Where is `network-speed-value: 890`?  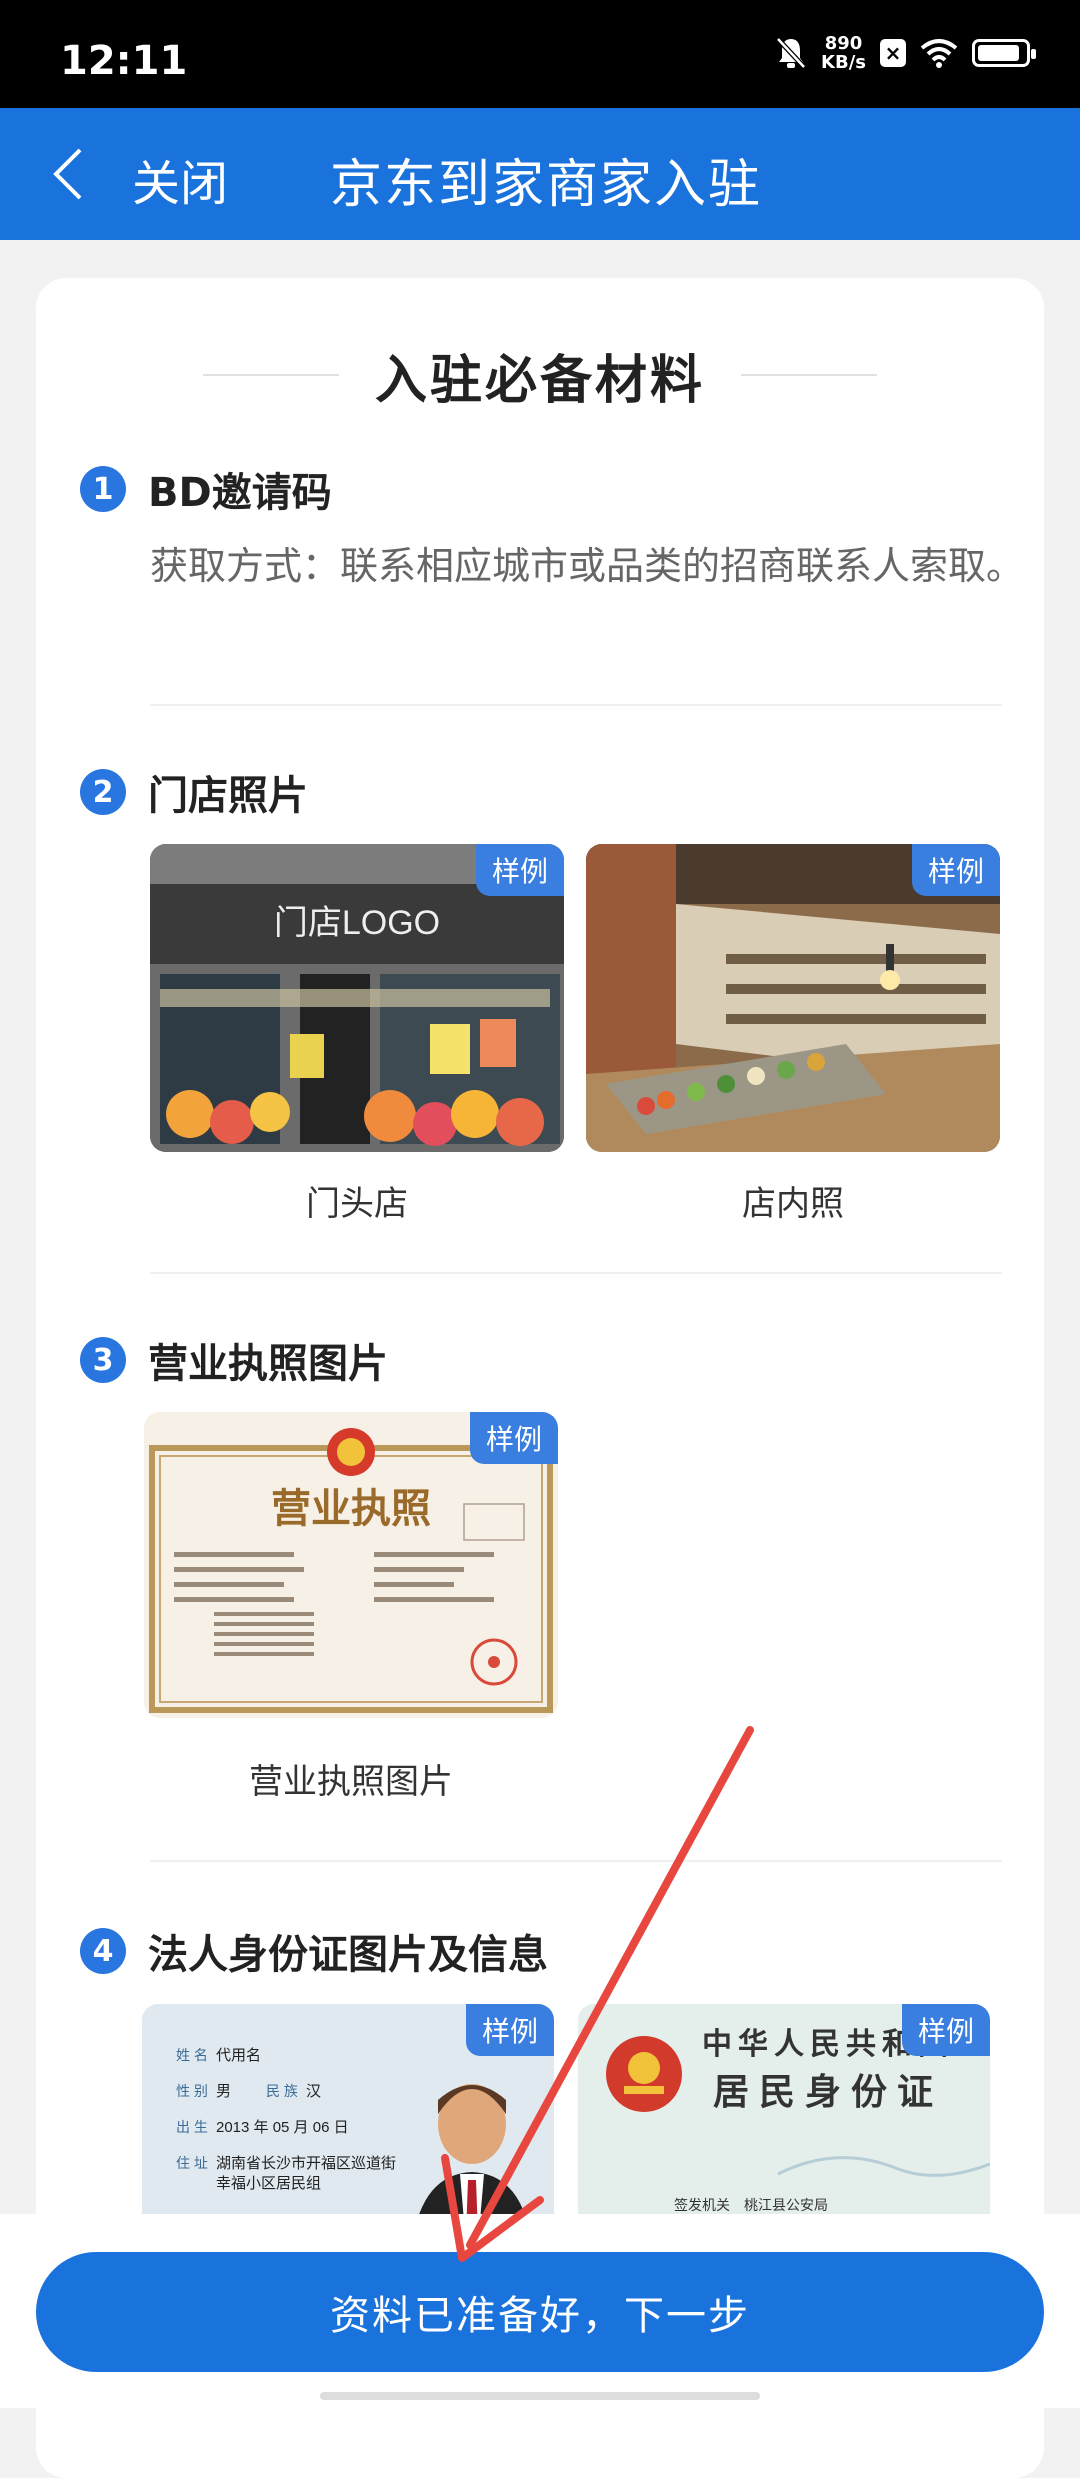
network-speed-value: 890 is located at coordinates (843, 43).